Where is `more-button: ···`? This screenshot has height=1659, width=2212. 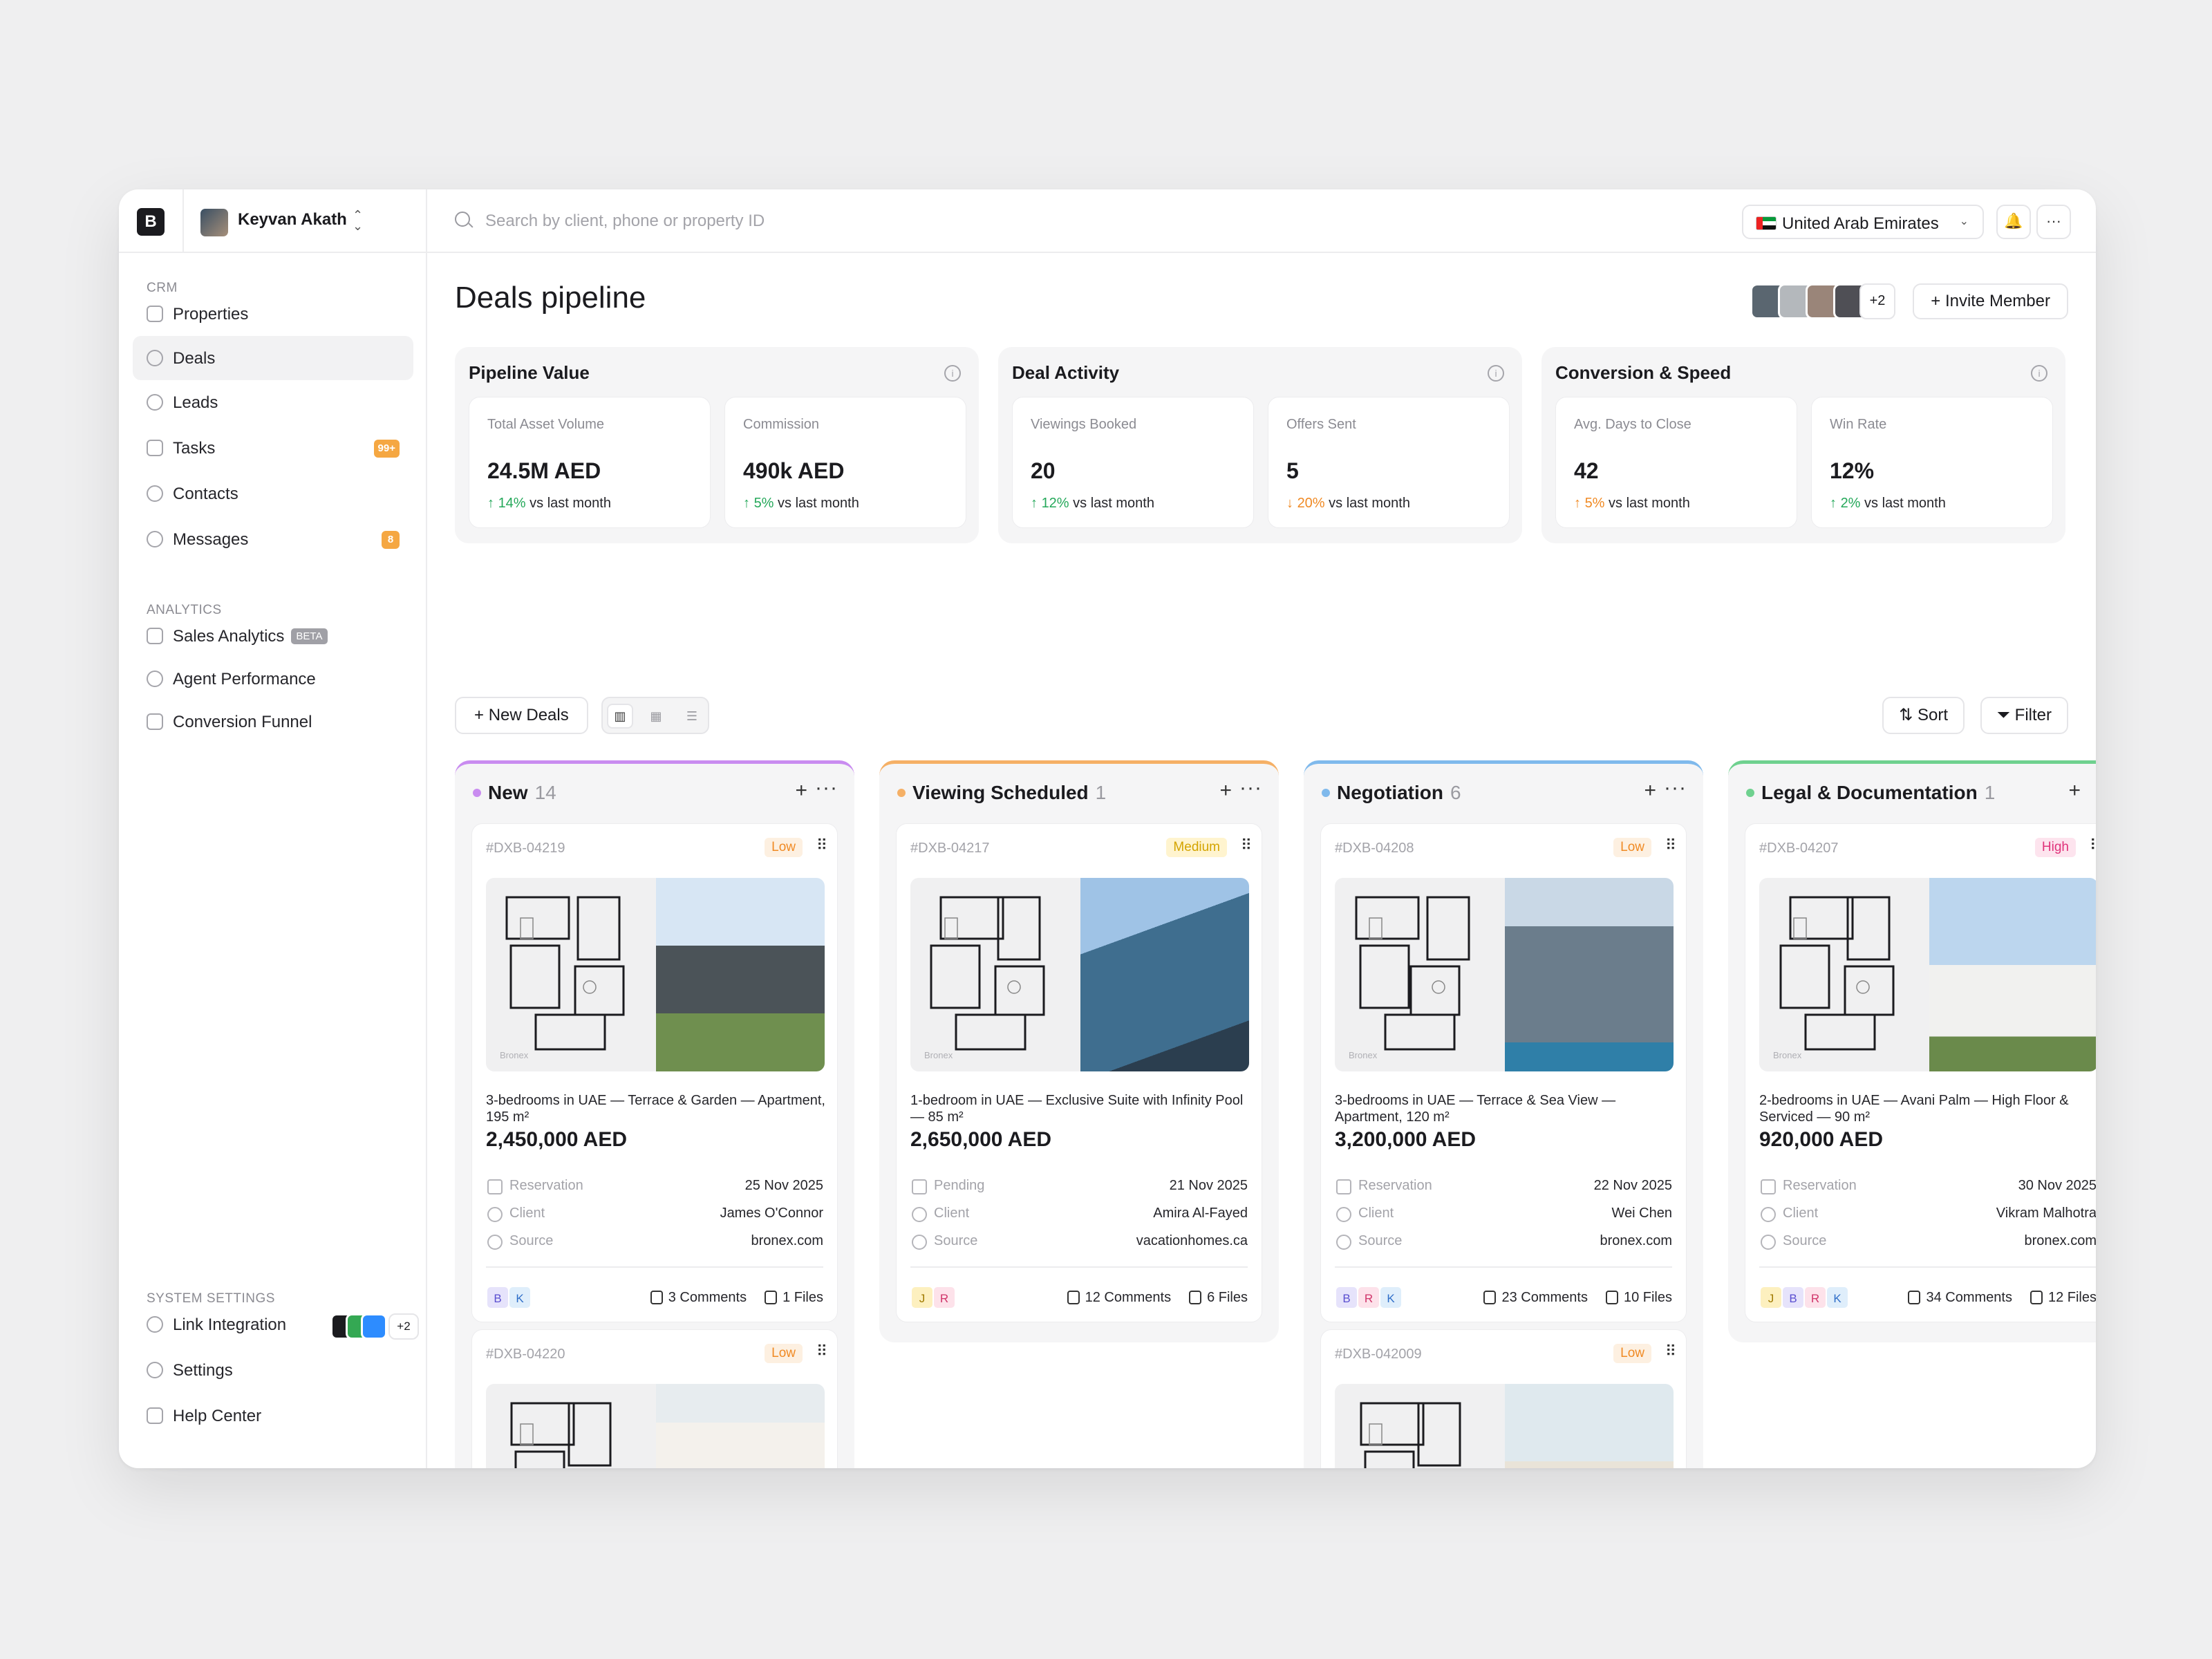 more-button: ··· is located at coordinates (2053, 222).